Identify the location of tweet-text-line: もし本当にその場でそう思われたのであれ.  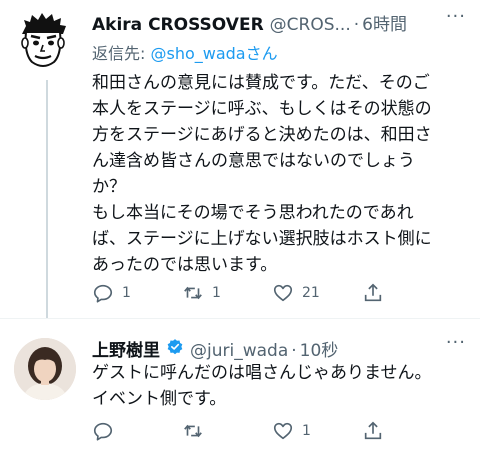
(253, 213).